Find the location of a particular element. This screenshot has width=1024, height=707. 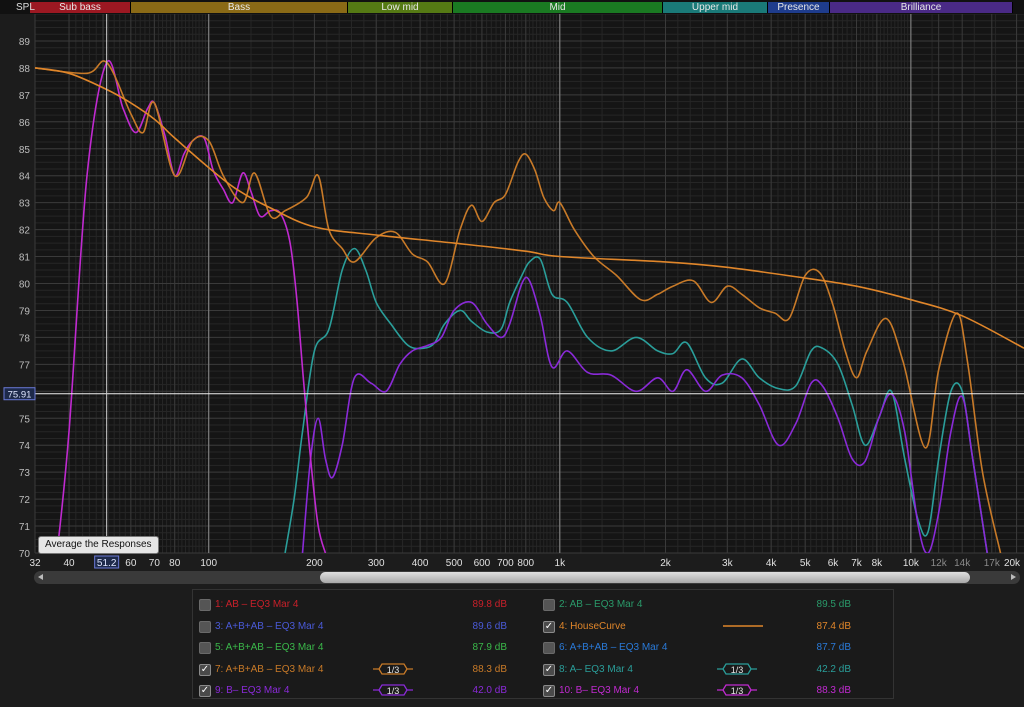

legend-label: 3: A+B+AB – EQ3 Mar 4 is located at coordinates (269, 626).